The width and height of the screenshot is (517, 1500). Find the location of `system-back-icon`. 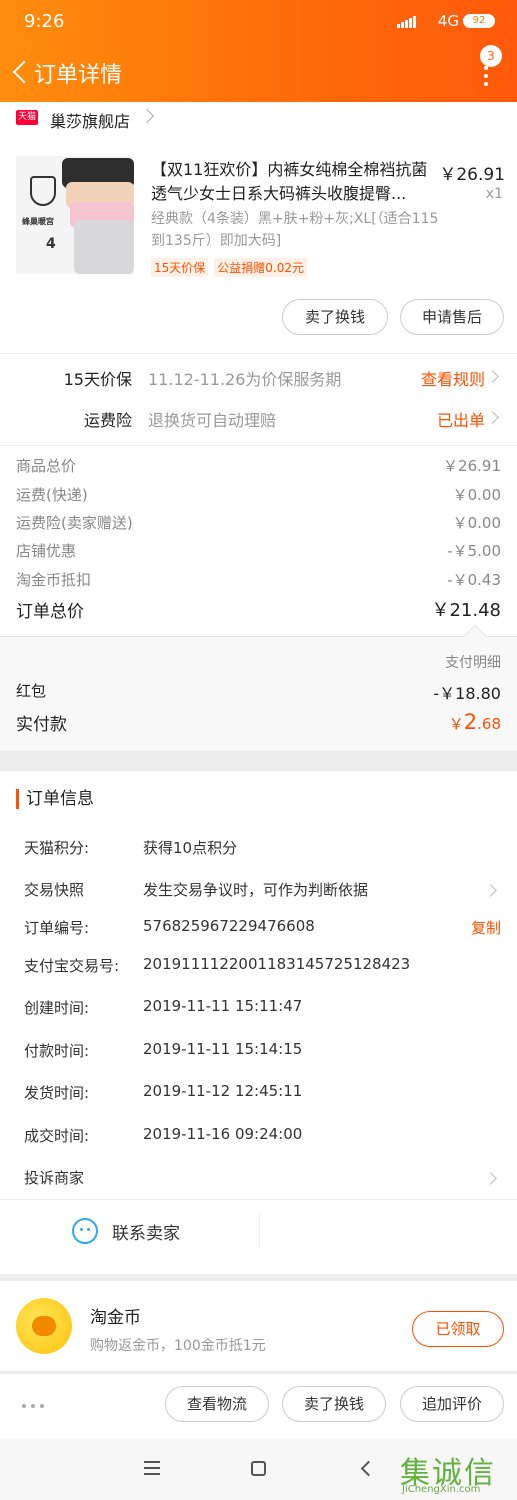

system-back-icon is located at coordinates (368, 1468).